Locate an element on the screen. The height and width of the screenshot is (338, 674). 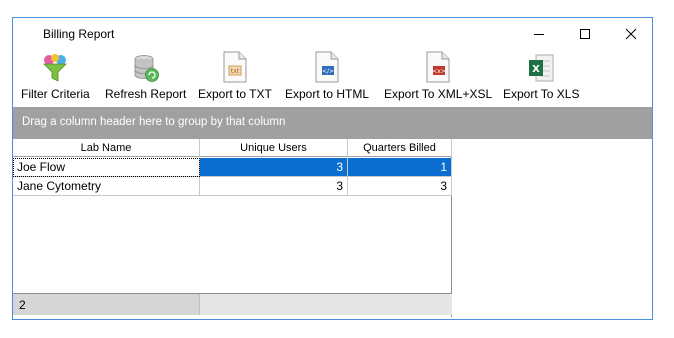
table-row: Joe Flow 3 1 is located at coordinates (232, 167).